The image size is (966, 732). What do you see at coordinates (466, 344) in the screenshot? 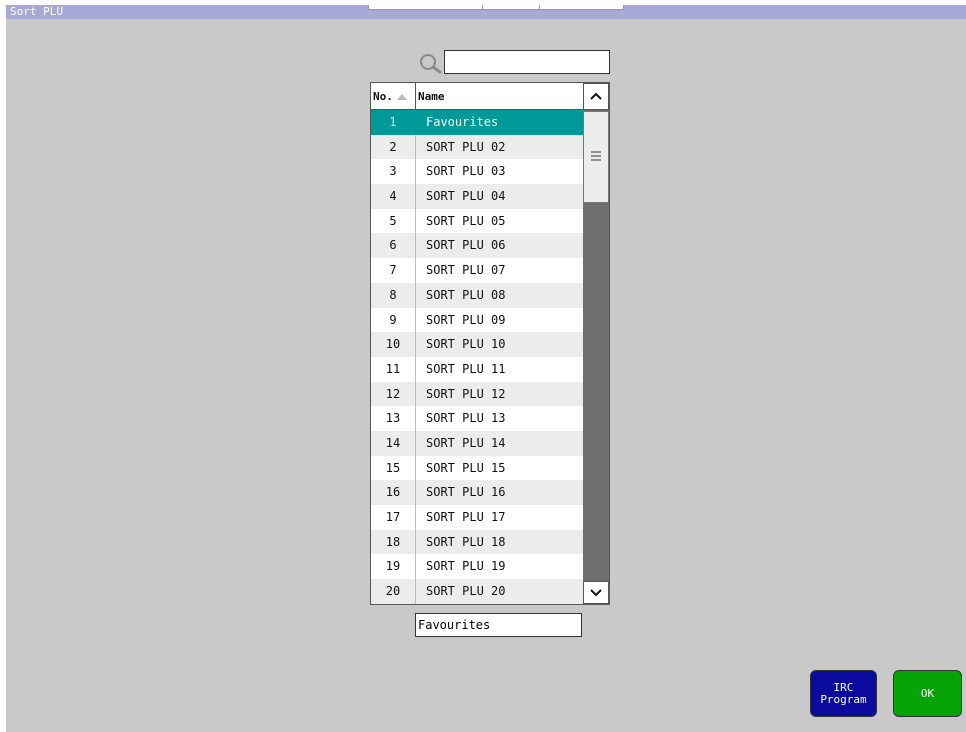
I see `row-name: SORT PLU 10` at bounding box center [466, 344].